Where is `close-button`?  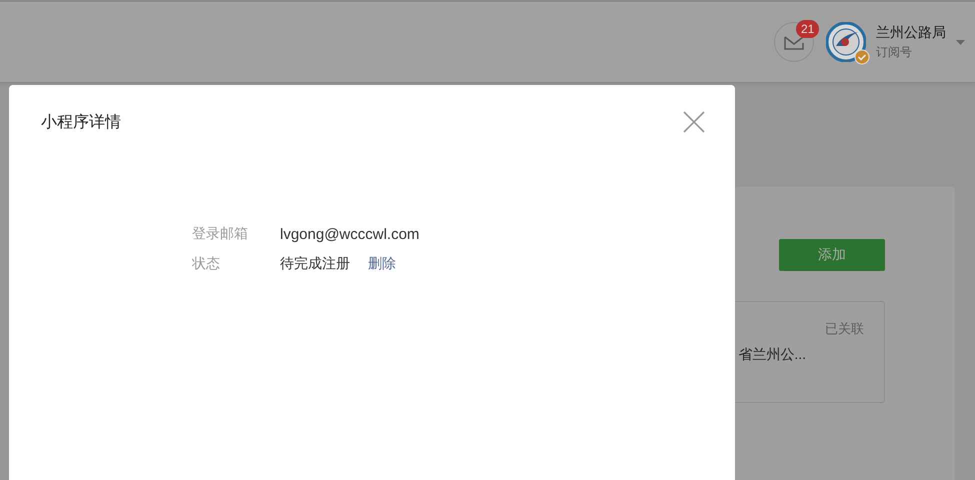 close-button is located at coordinates (694, 122).